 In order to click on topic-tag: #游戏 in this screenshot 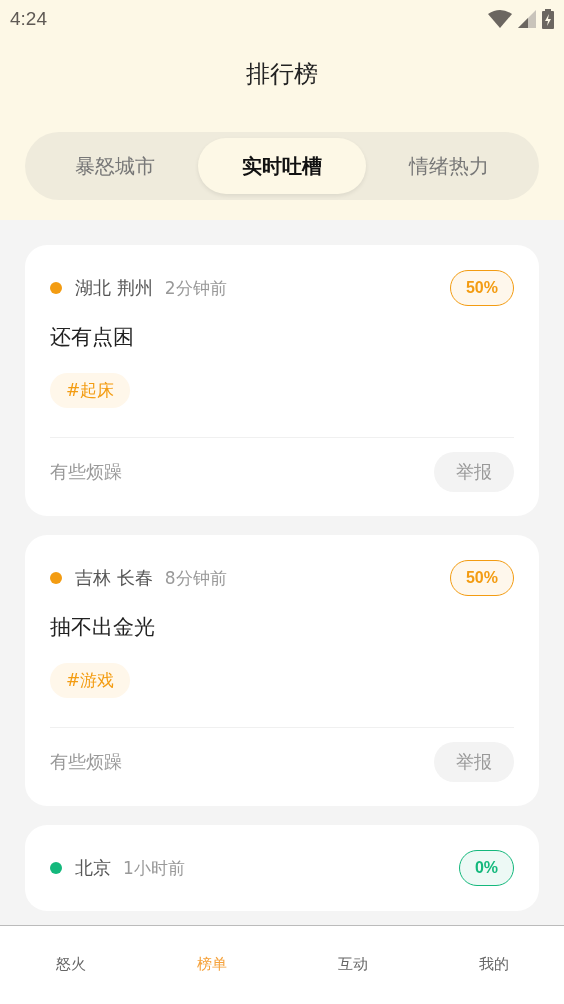, I will do `click(90, 680)`.